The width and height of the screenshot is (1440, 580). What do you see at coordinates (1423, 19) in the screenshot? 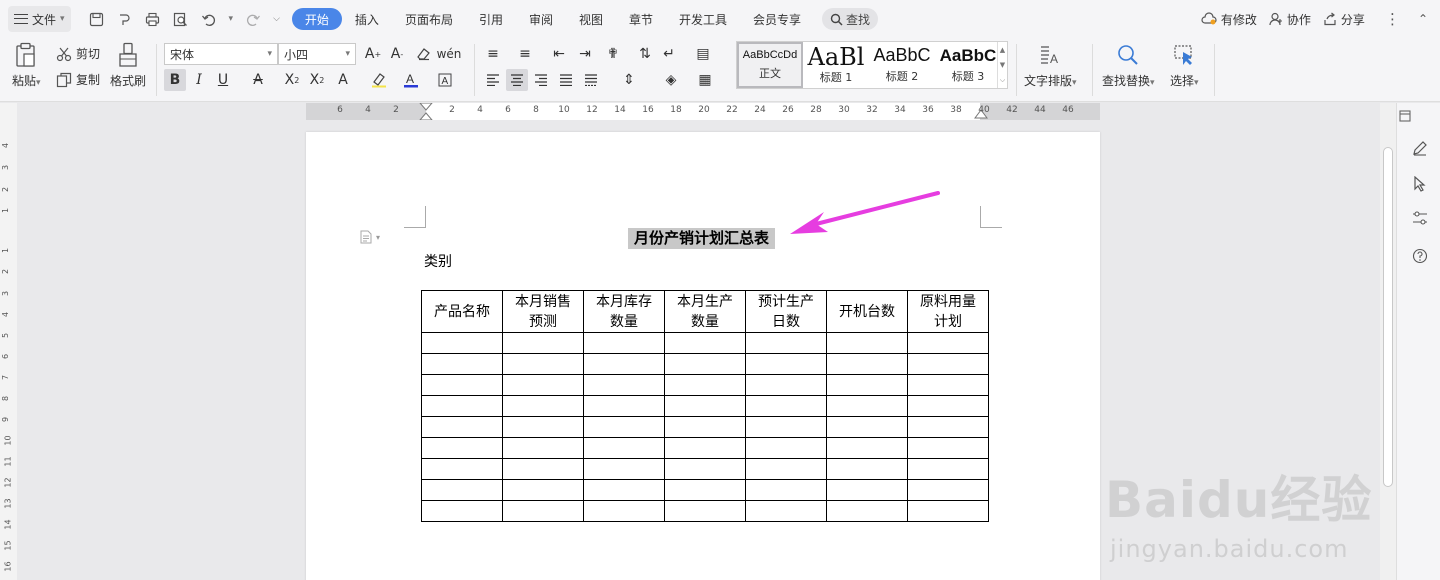
I see `collapse-ribbon-icon: ⌃` at bounding box center [1423, 19].